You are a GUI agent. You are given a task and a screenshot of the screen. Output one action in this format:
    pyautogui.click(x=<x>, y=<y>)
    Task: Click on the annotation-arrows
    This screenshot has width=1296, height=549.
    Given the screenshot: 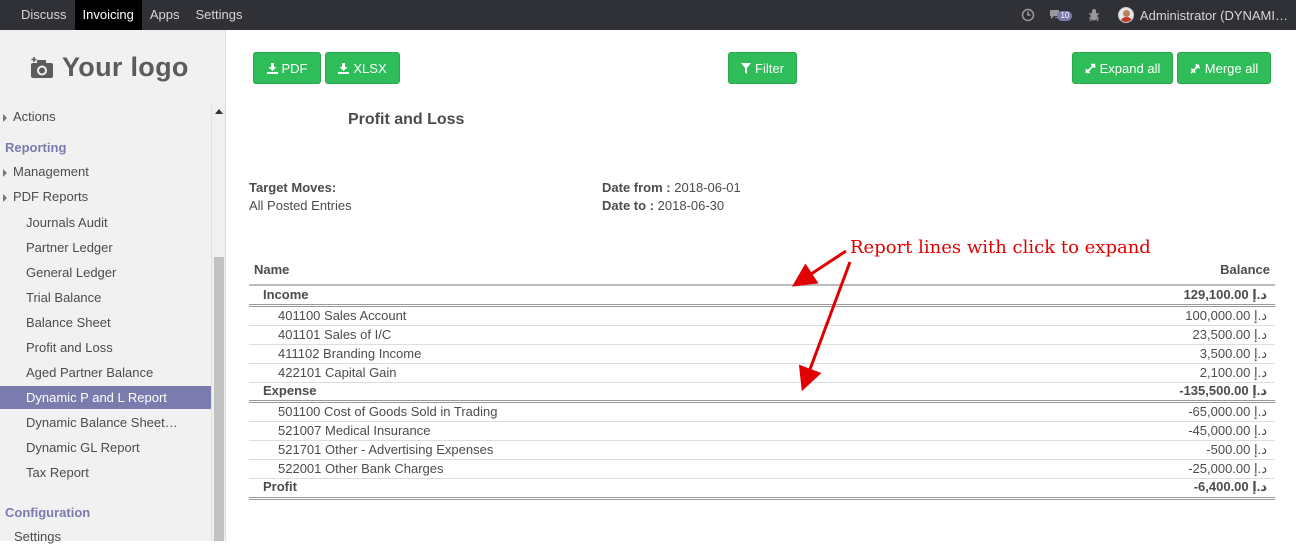 What is the action you would take?
    pyautogui.click(x=821, y=320)
    